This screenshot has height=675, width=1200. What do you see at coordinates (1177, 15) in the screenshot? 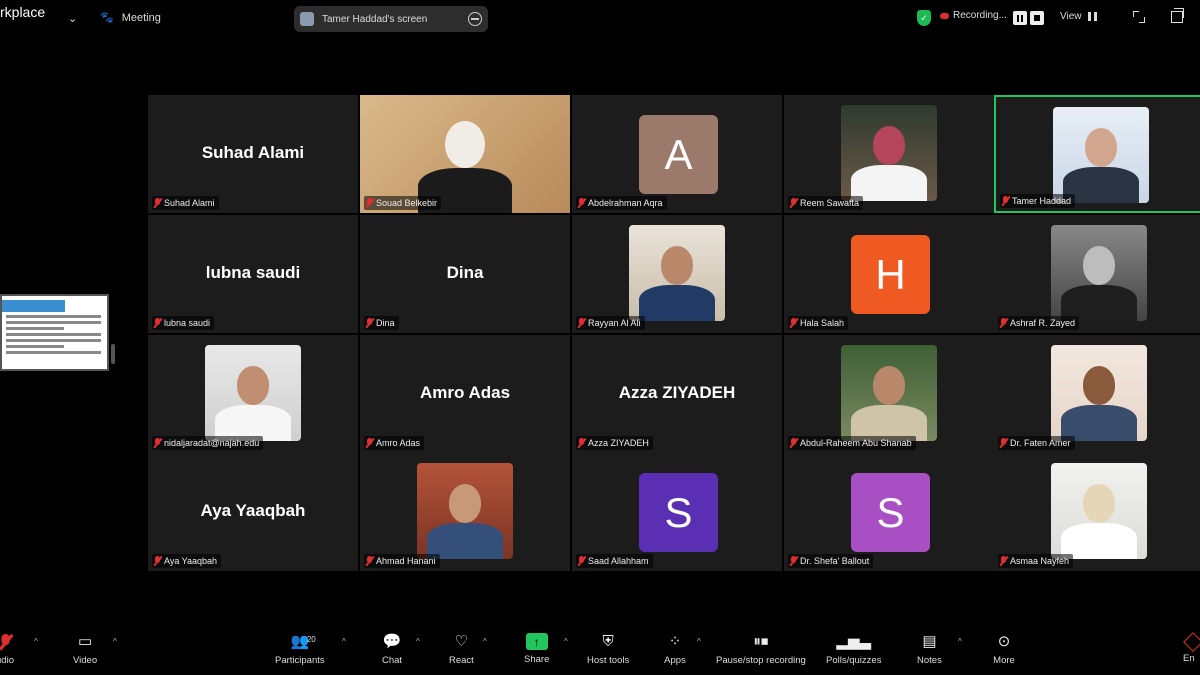
I see `window-icon` at bounding box center [1177, 15].